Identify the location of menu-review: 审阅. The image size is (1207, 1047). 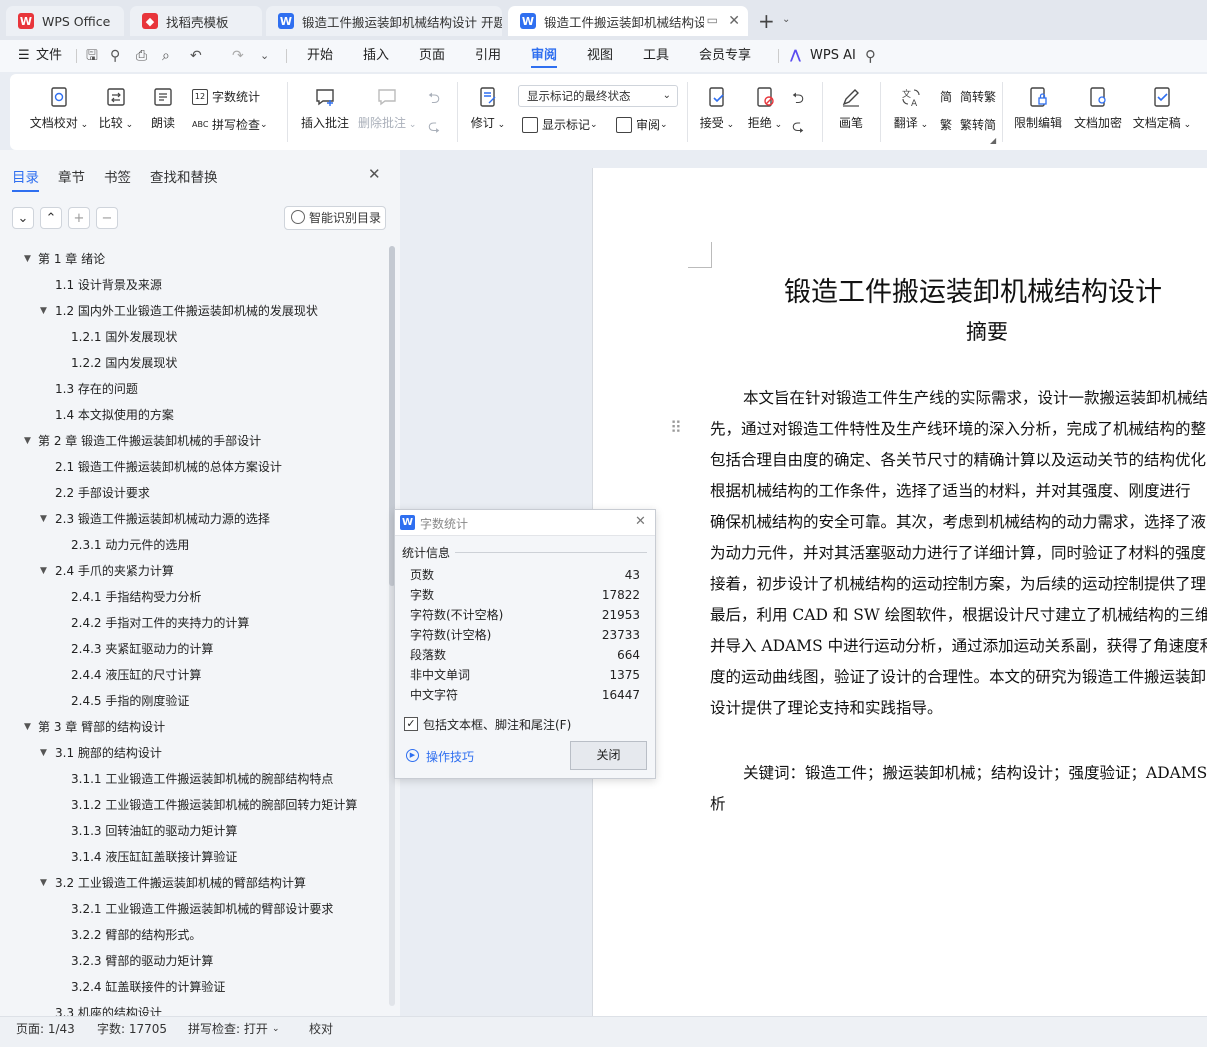
(544, 56).